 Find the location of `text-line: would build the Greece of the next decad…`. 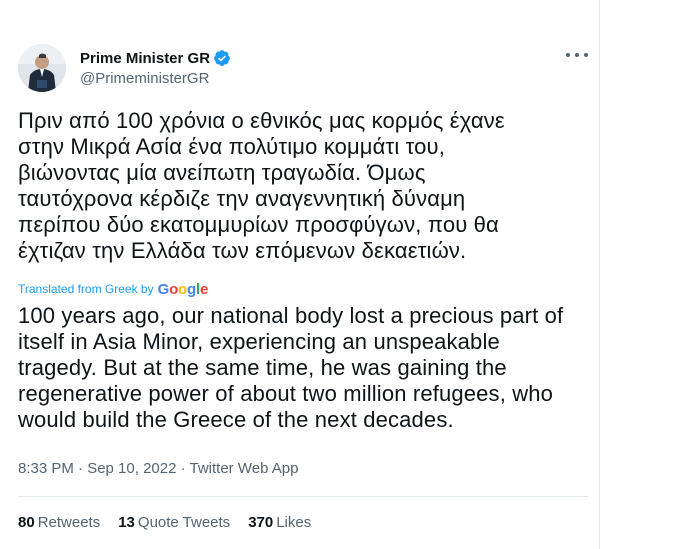

text-line: would build the Greece of the next decad… is located at coordinates (236, 419).